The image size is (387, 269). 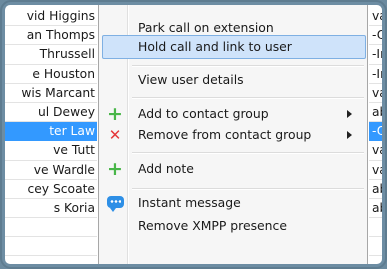 I want to click on list-item: ve Wardle, so click(x=51, y=170).